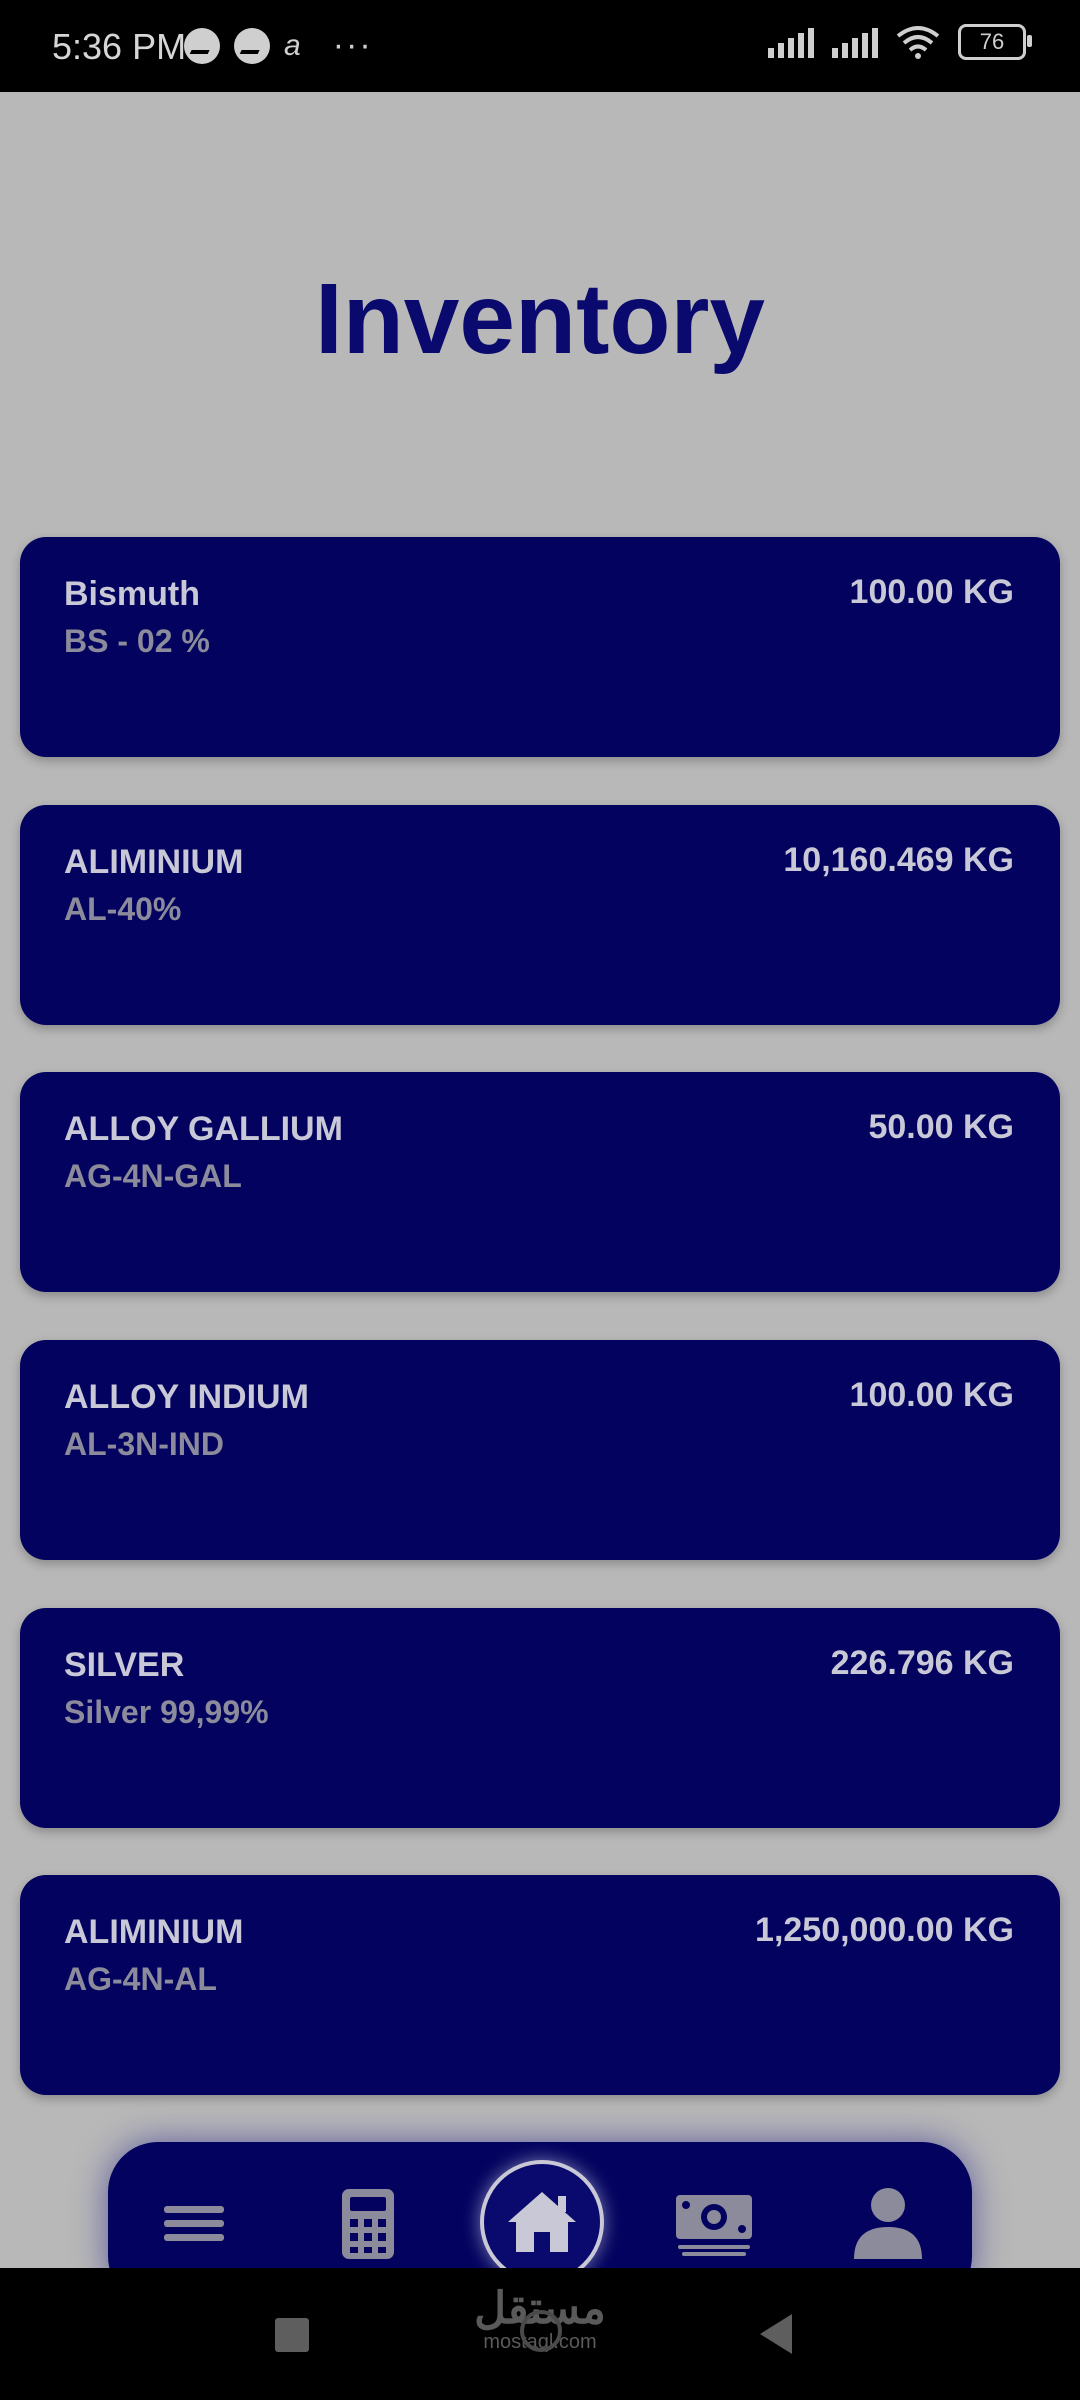  What do you see at coordinates (194, 2224) in the screenshot?
I see `menu-icon` at bounding box center [194, 2224].